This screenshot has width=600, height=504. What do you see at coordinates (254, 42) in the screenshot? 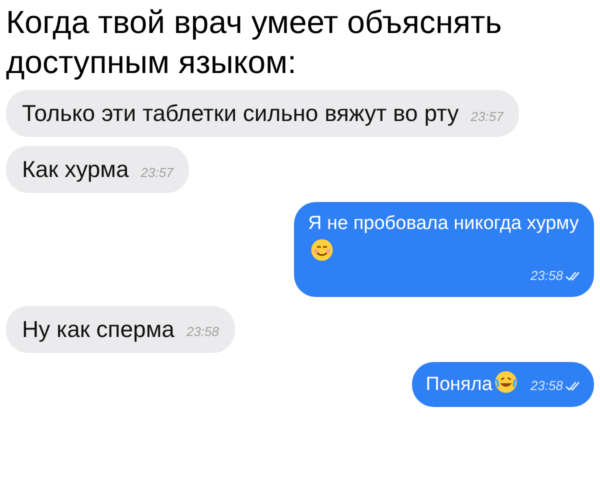
I see `caption: Когда твой врач умеет объяснять доступным языком:` at bounding box center [254, 42].